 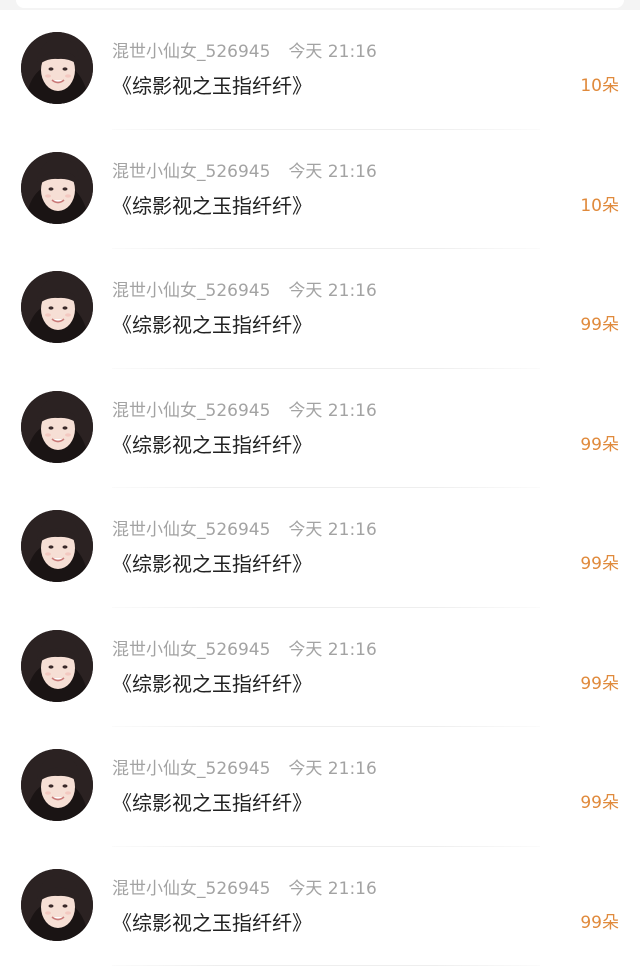 I want to click on previous-card-edge, so click(x=320, y=5).